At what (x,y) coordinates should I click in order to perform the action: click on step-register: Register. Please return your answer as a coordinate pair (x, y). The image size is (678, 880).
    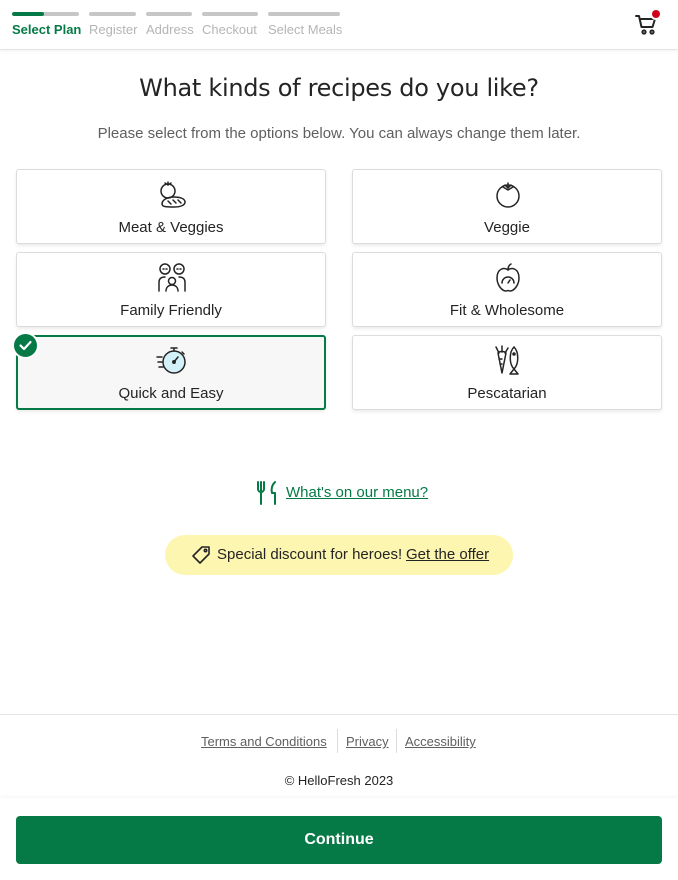
    Looking at the image, I should click on (113, 24).